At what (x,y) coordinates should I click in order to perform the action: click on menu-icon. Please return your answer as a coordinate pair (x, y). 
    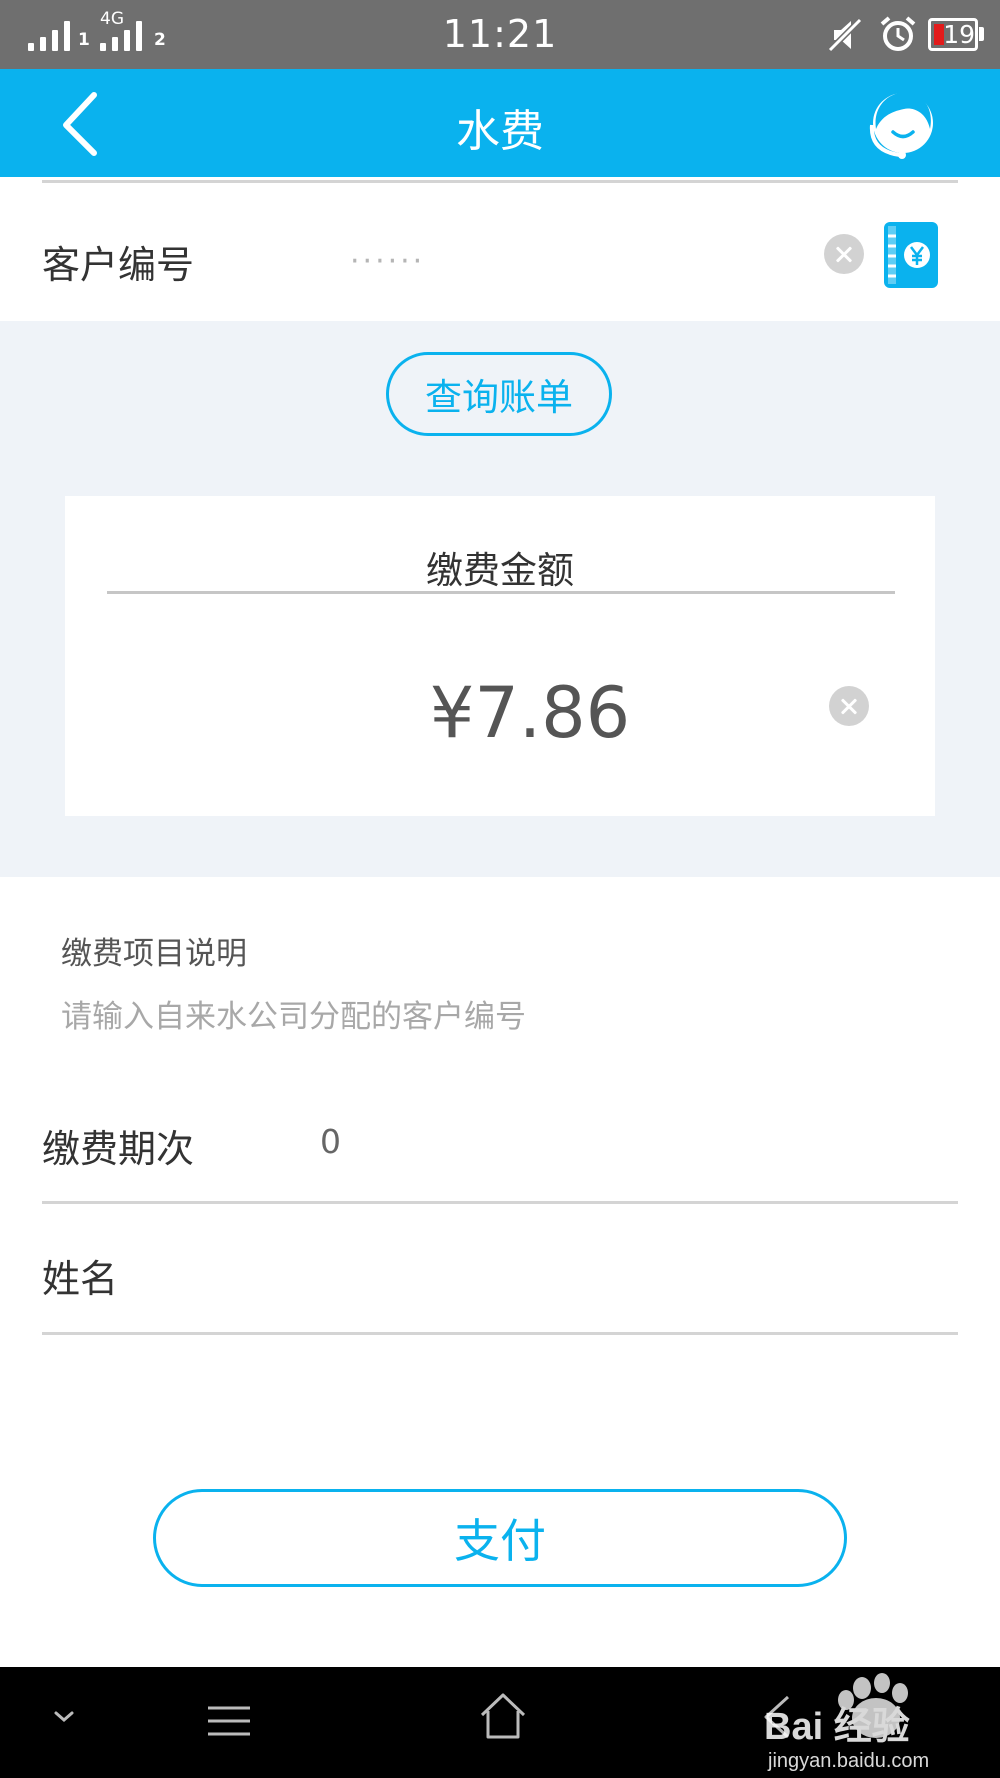
    Looking at the image, I should click on (229, 1721).